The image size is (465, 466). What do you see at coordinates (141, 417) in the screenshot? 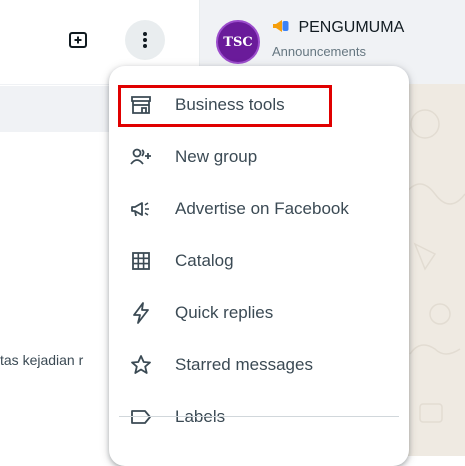
I see `label-tag-icon` at bounding box center [141, 417].